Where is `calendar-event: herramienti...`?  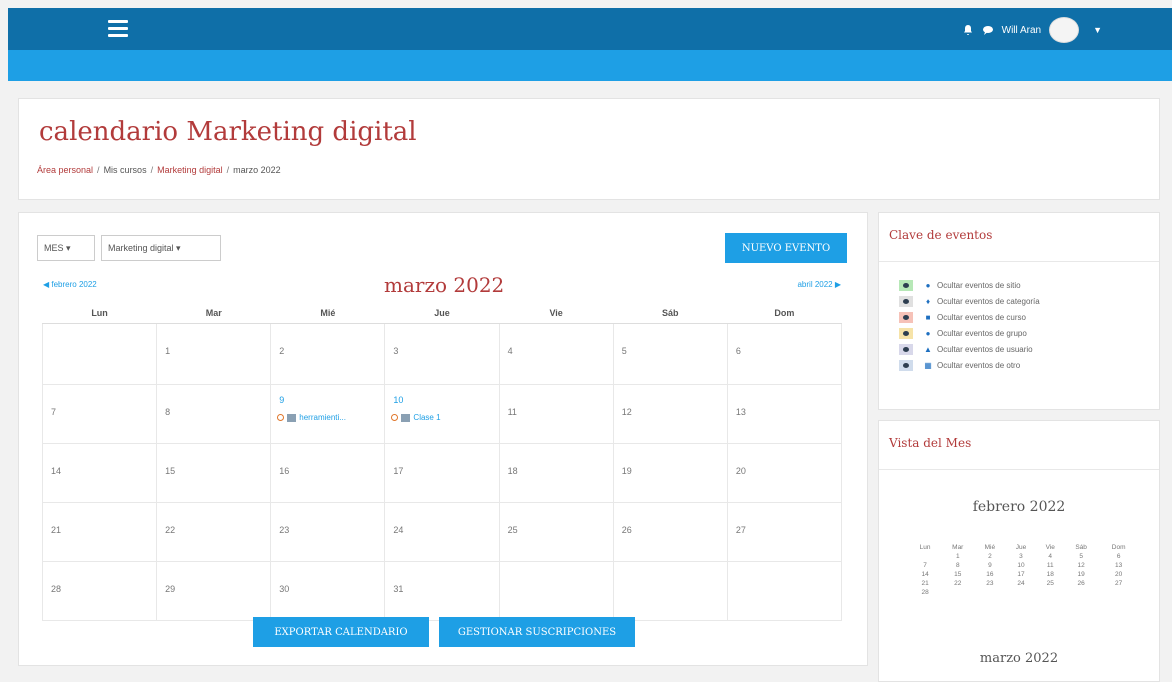
calendar-event: herramienti... is located at coordinates (311, 417).